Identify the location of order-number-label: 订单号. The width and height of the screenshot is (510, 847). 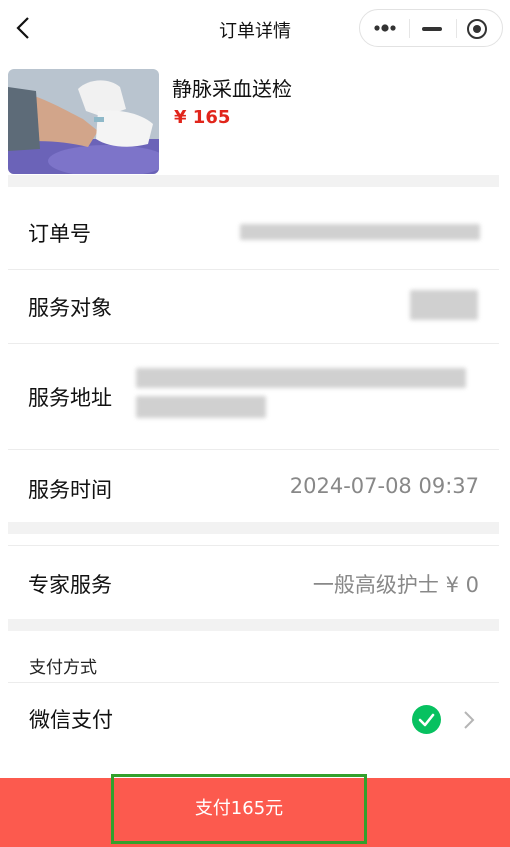
(59, 234).